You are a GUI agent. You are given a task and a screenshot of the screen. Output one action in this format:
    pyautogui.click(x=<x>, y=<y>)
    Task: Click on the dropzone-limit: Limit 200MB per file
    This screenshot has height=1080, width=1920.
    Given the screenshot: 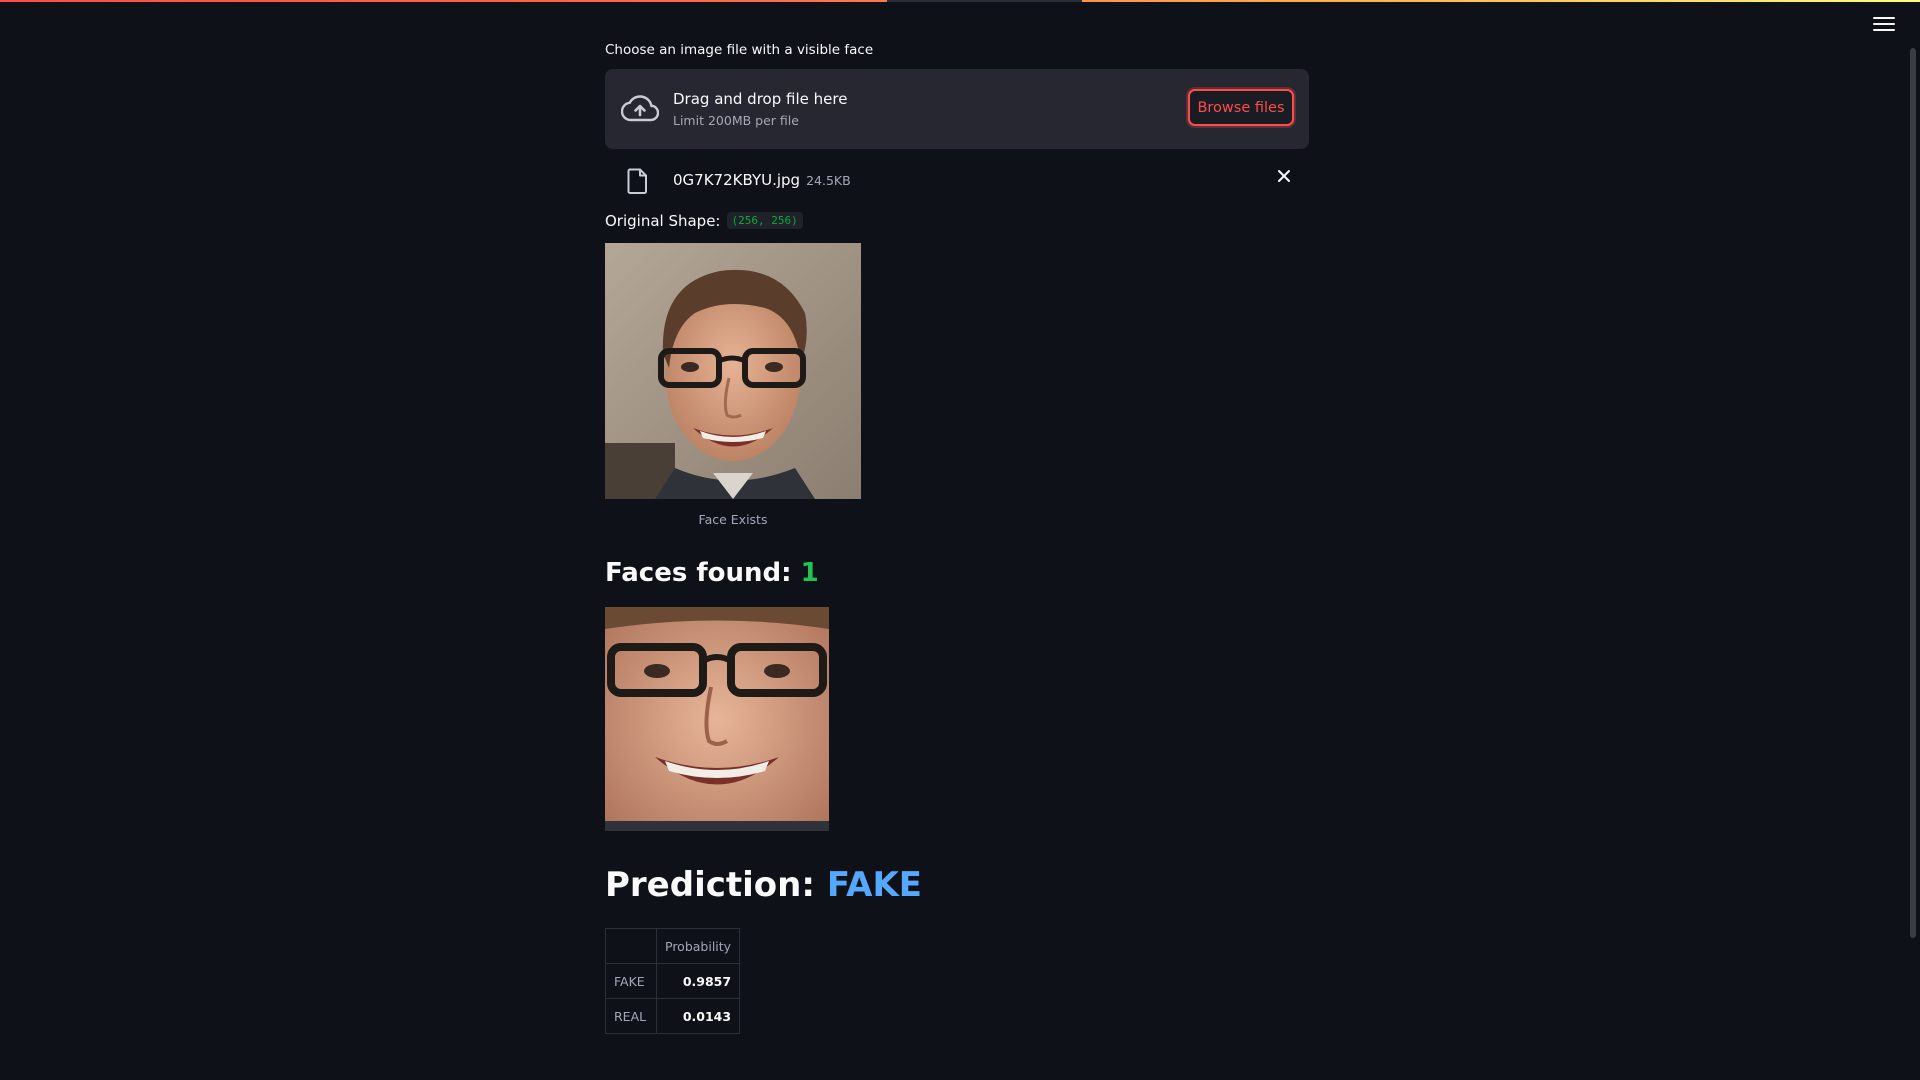 What is the action you would take?
    pyautogui.click(x=736, y=120)
    